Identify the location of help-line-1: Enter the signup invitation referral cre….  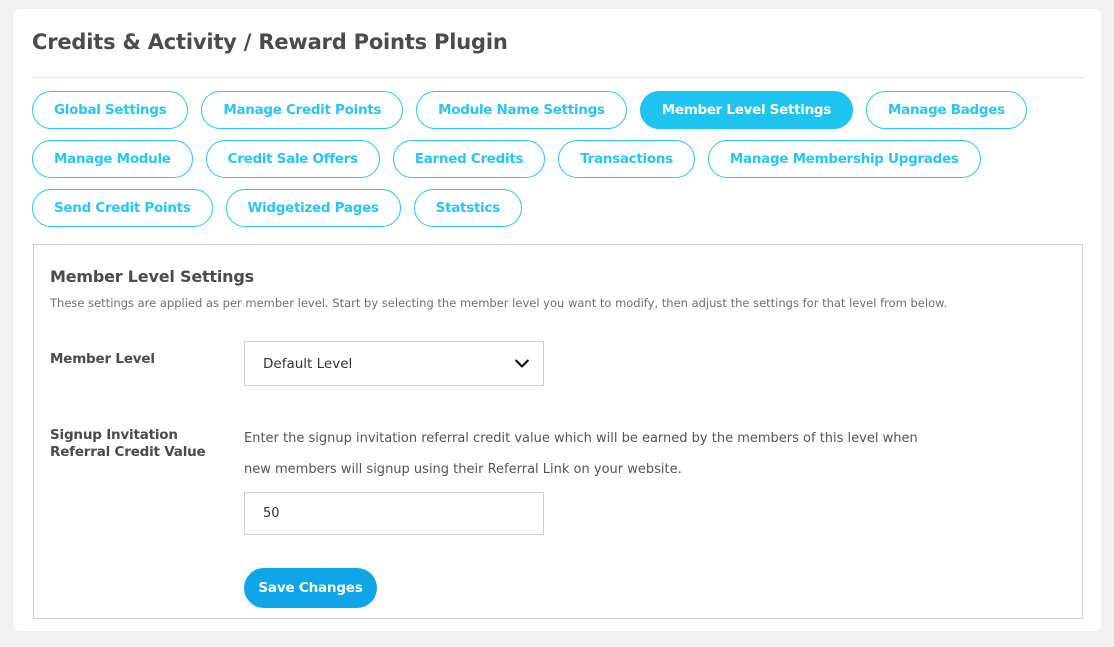
(581, 438).